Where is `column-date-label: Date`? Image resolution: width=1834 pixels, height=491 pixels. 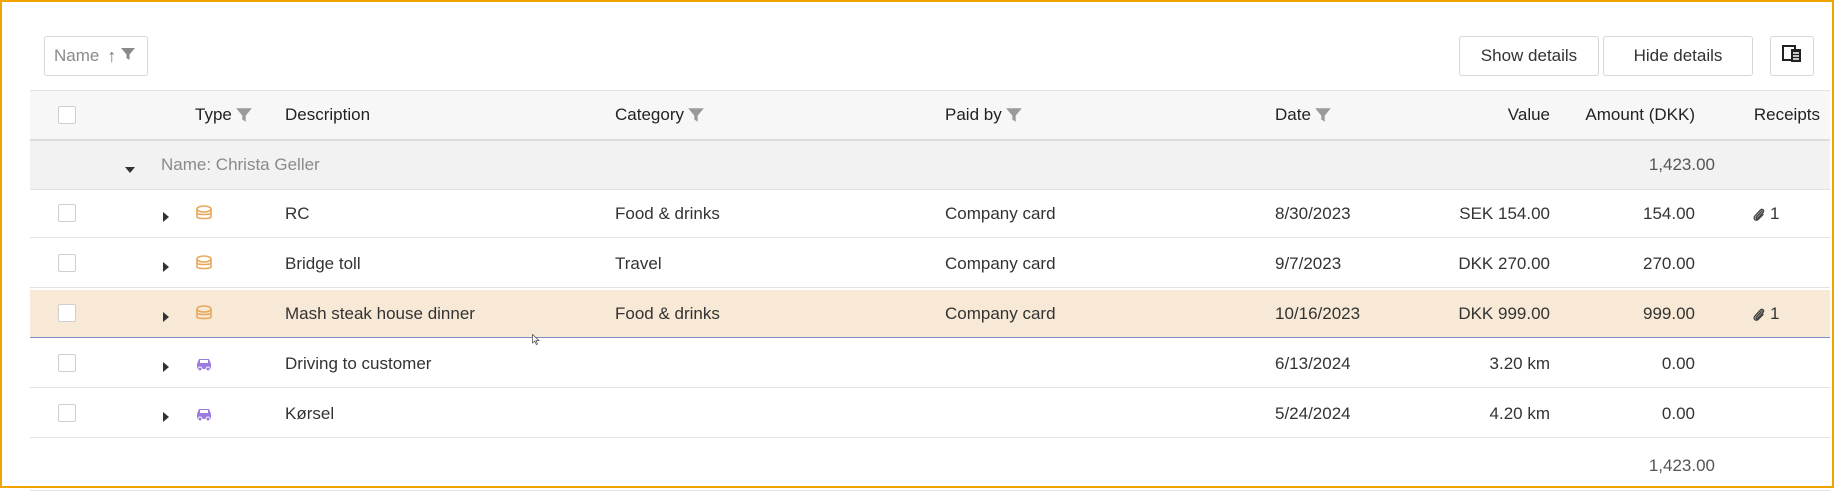 column-date-label: Date is located at coordinates (1293, 114).